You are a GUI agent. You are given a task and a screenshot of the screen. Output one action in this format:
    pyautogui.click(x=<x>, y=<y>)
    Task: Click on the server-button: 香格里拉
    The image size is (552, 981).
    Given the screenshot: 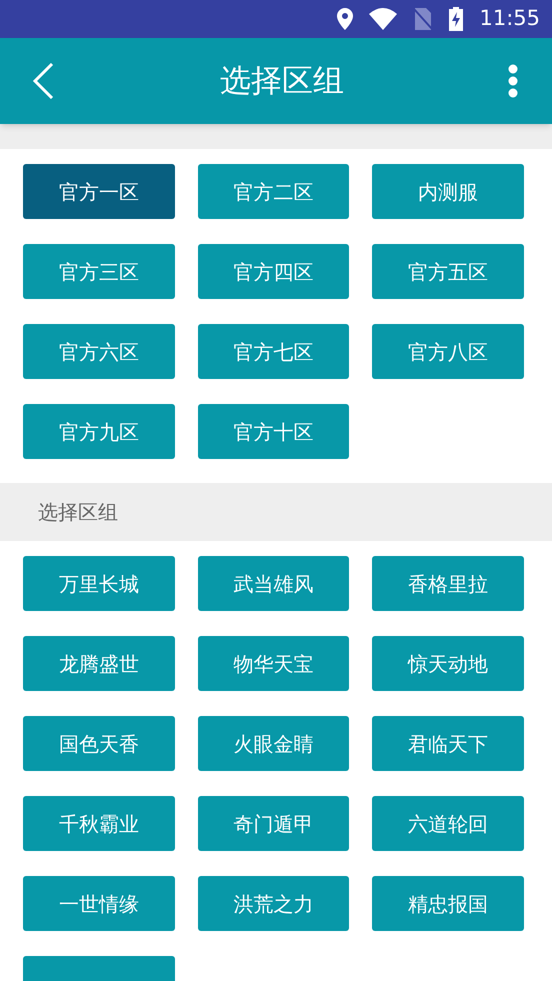 What is the action you would take?
    pyautogui.click(x=448, y=583)
    